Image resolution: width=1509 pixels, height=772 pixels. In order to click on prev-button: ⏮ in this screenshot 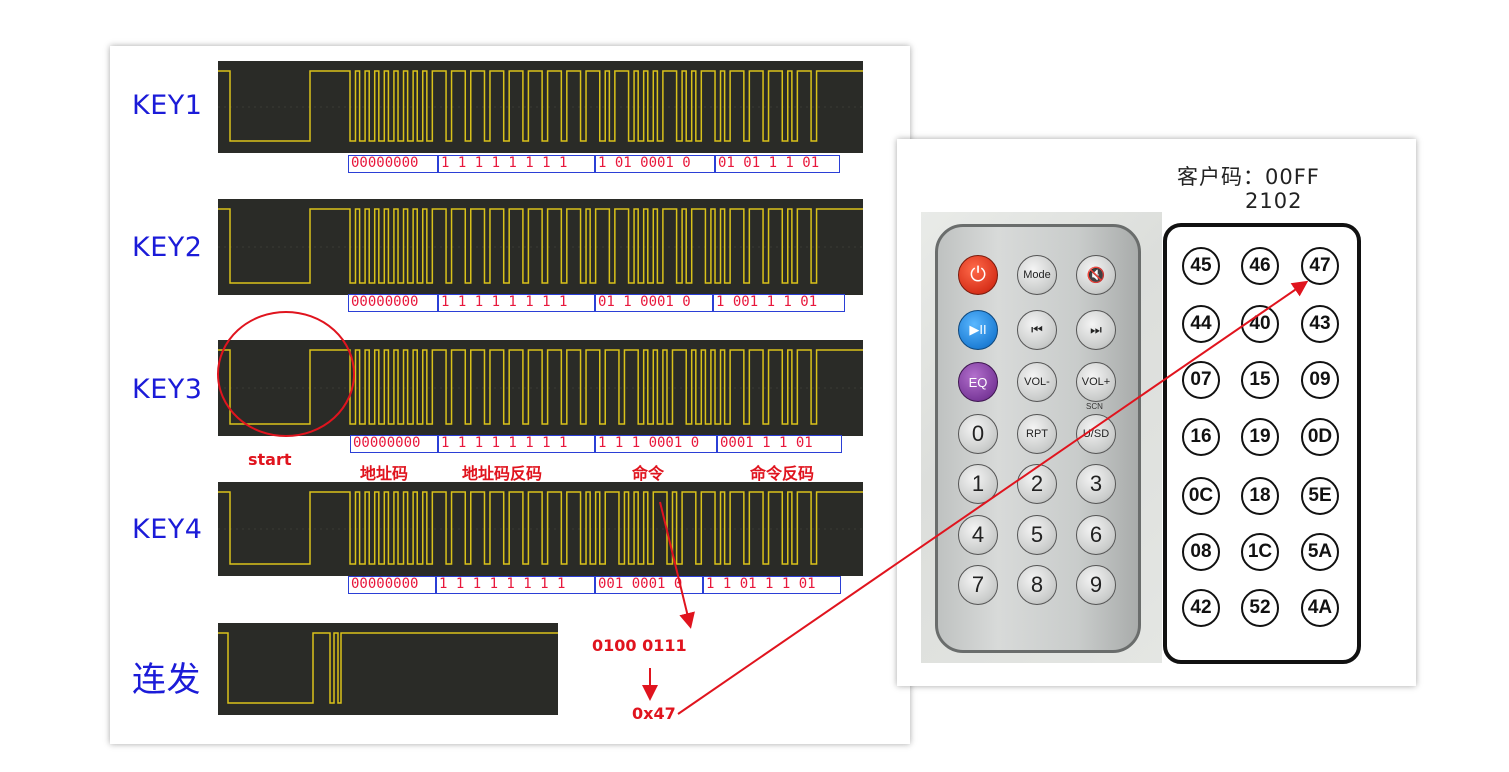, I will do `click(1037, 330)`.